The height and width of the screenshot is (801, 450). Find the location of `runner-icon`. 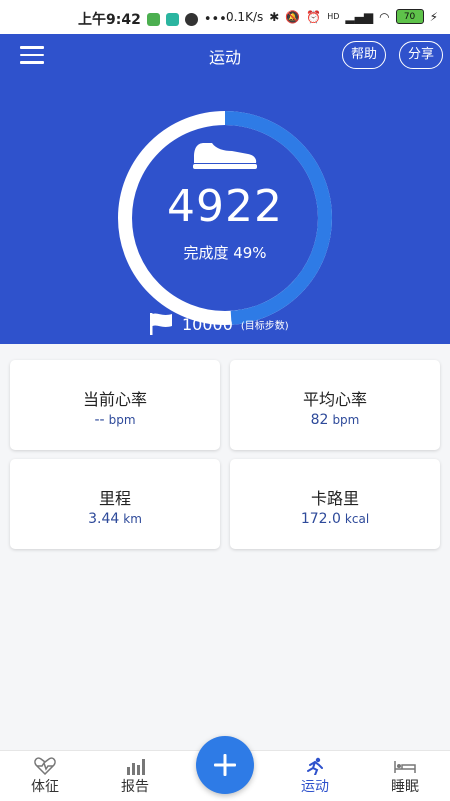

runner-icon is located at coordinates (315, 766).